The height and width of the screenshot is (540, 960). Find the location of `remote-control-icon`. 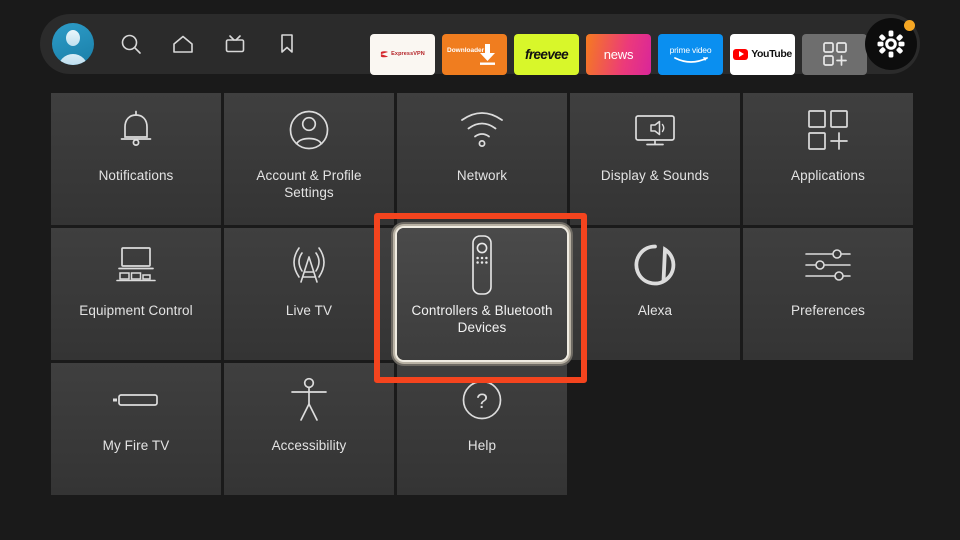

remote-control-icon is located at coordinates (482, 265).